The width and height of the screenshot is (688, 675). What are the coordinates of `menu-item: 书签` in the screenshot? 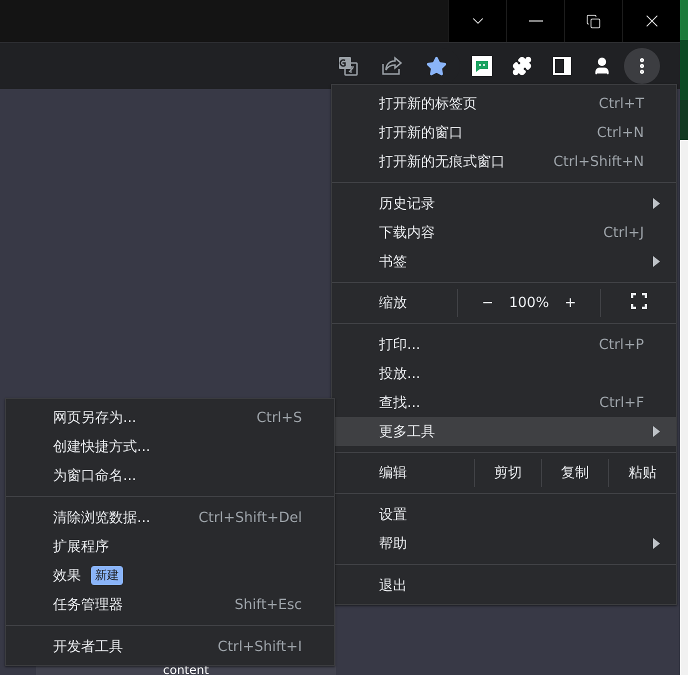 It's located at (504, 261).